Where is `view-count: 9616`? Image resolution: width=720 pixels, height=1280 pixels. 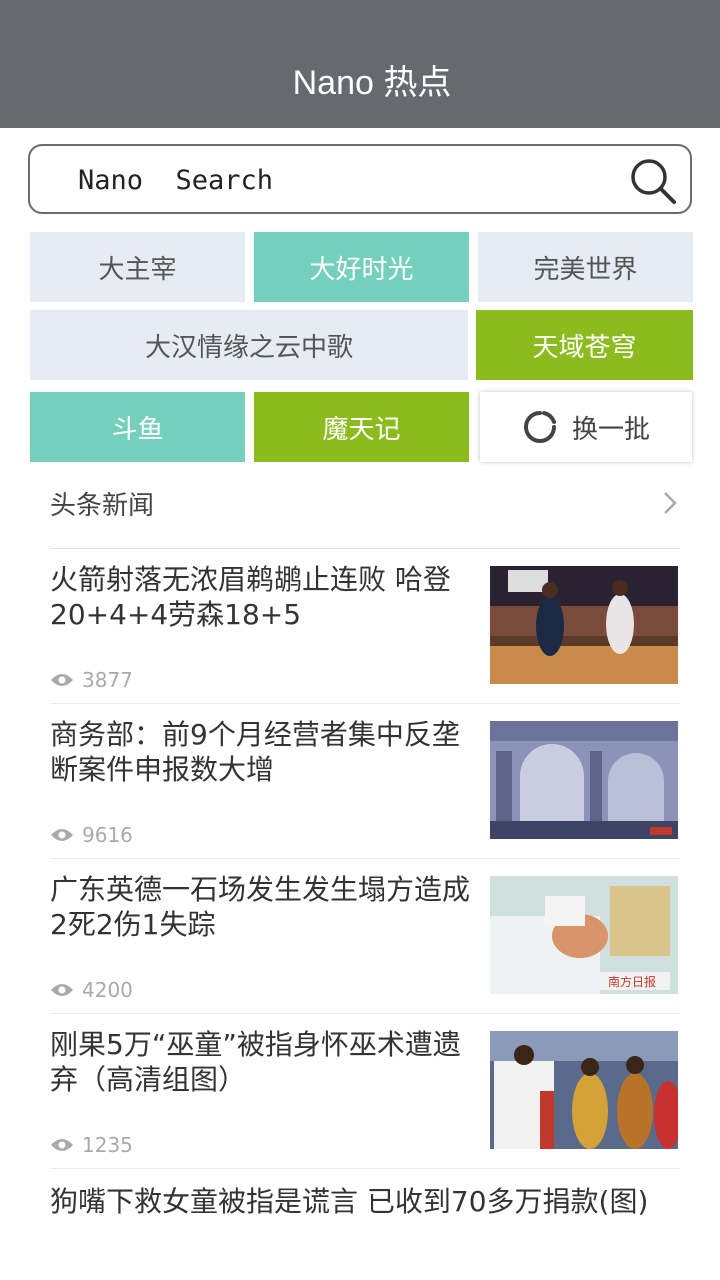
view-count: 9616 is located at coordinates (91, 835).